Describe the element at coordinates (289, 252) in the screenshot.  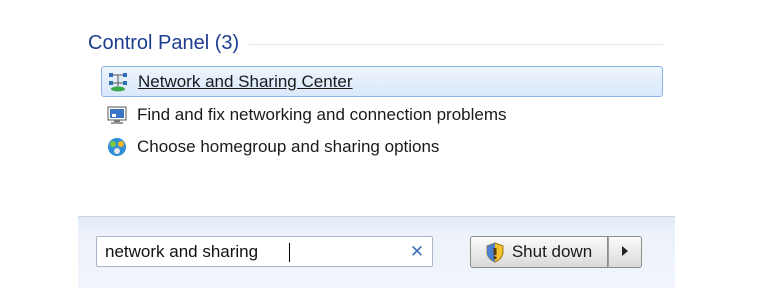
I see `text-caret` at that location.